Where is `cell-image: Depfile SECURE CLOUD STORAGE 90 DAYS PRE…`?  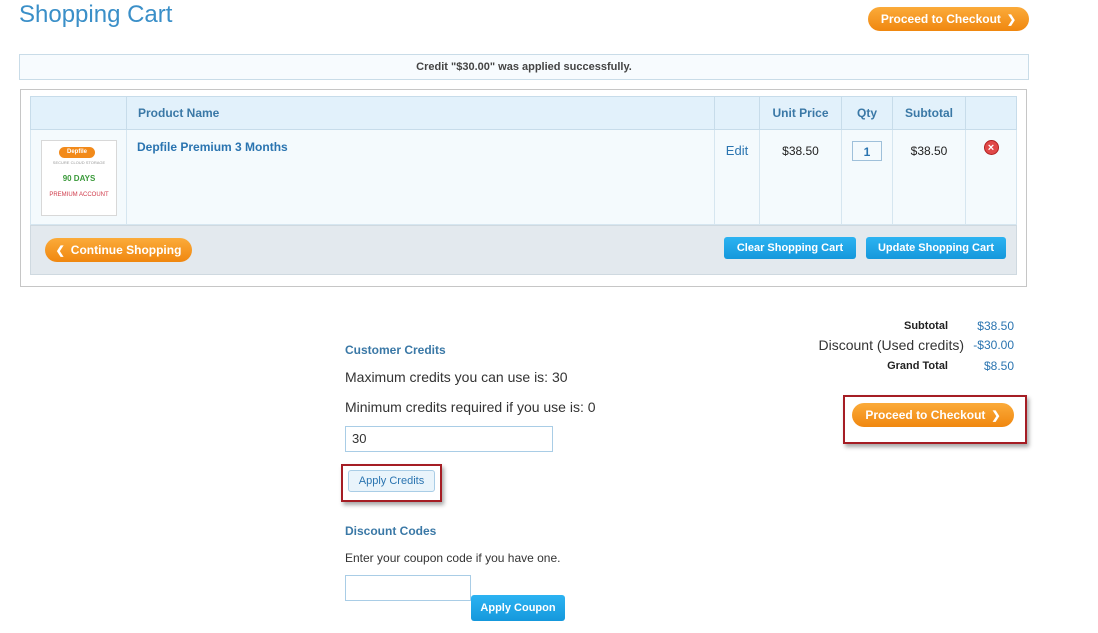 cell-image: Depfile SECURE CLOUD STORAGE 90 DAYS PRE… is located at coordinates (78, 177).